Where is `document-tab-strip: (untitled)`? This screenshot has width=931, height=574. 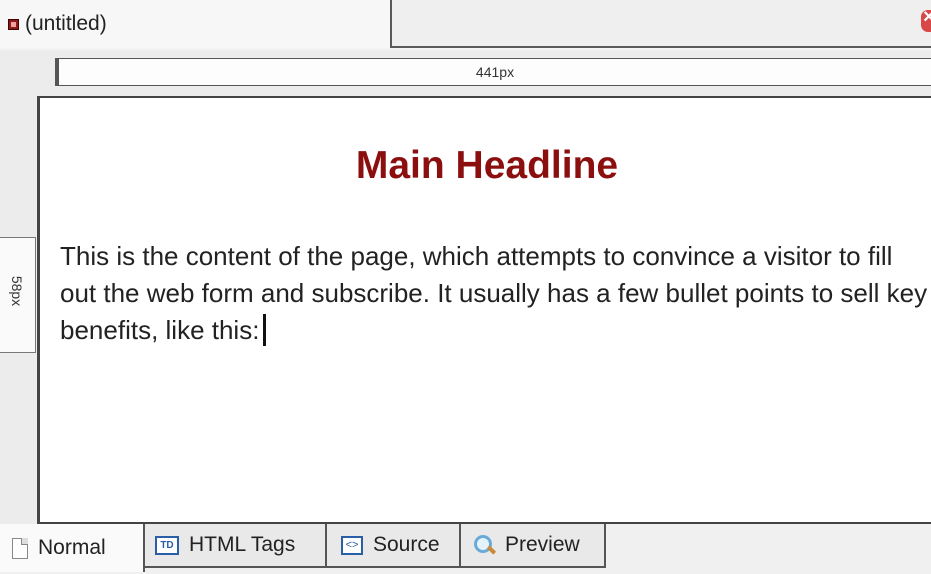
document-tab-strip: (untitled) is located at coordinates (465, 25).